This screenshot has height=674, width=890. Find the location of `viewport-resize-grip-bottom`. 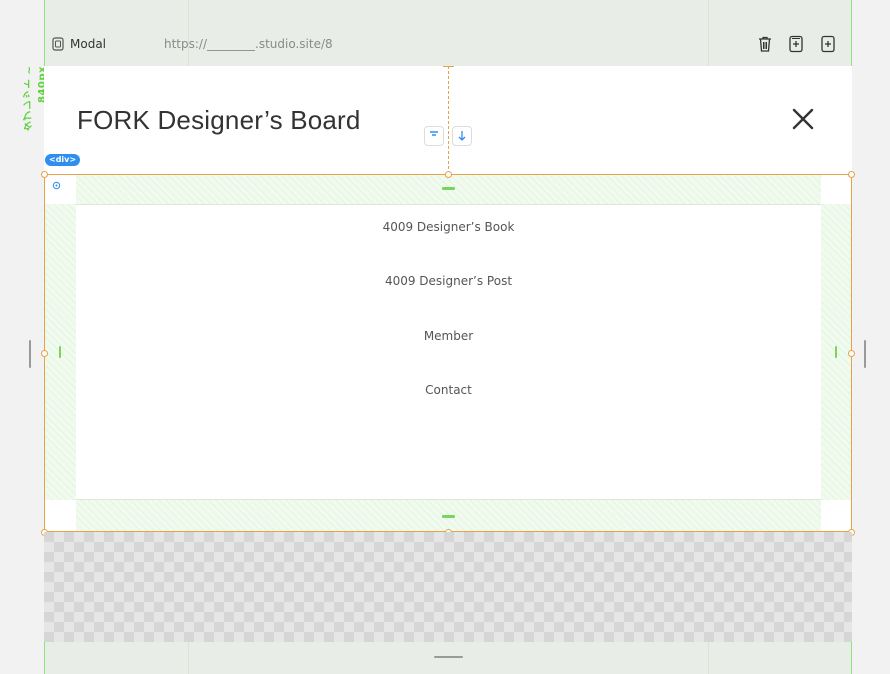

viewport-resize-grip-bottom is located at coordinates (448, 657).